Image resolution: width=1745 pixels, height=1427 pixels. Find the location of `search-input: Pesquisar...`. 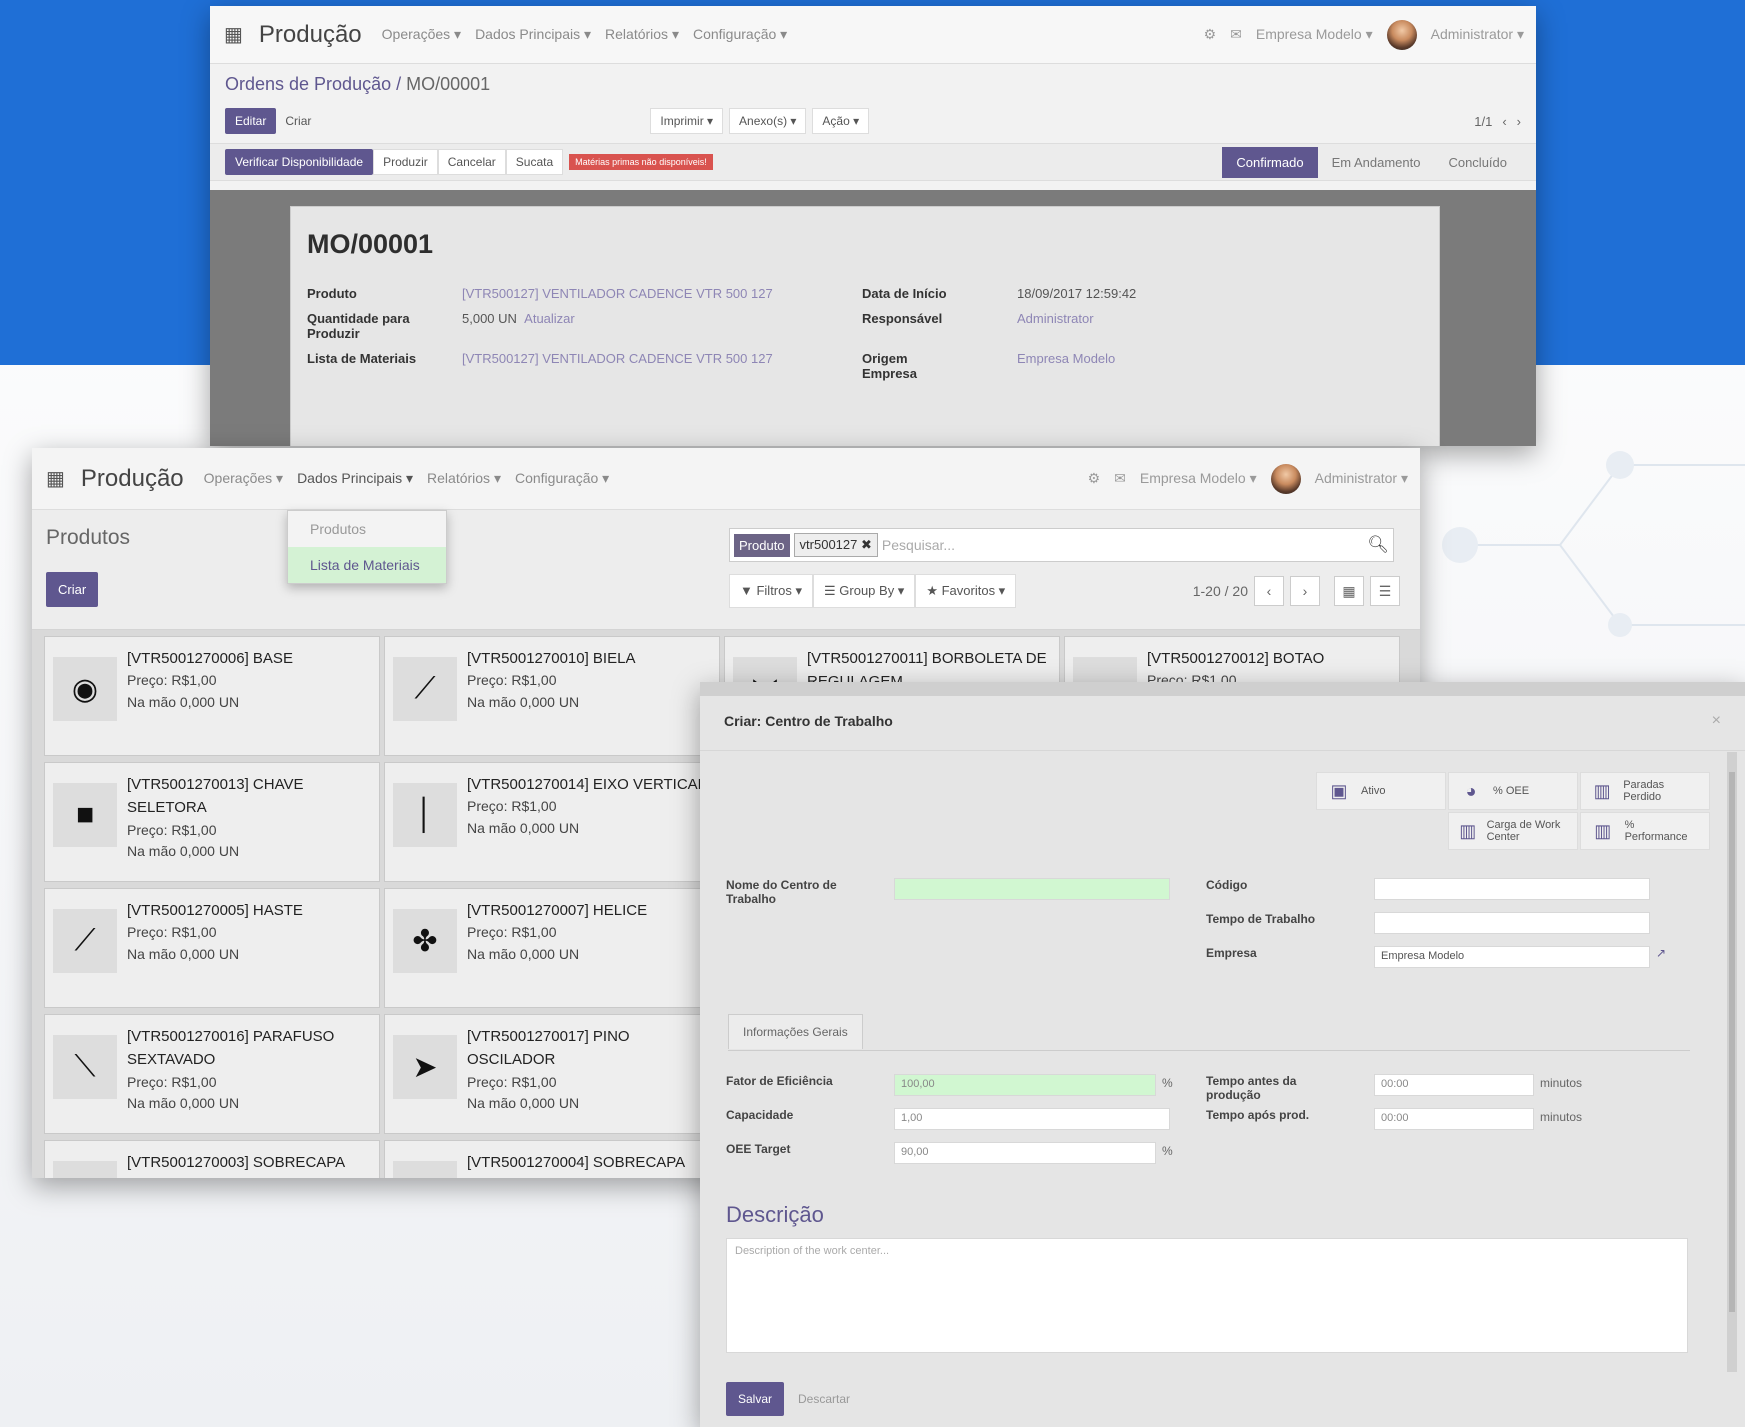

search-input: Pesquisar... is located at coordinates (1123, 545).